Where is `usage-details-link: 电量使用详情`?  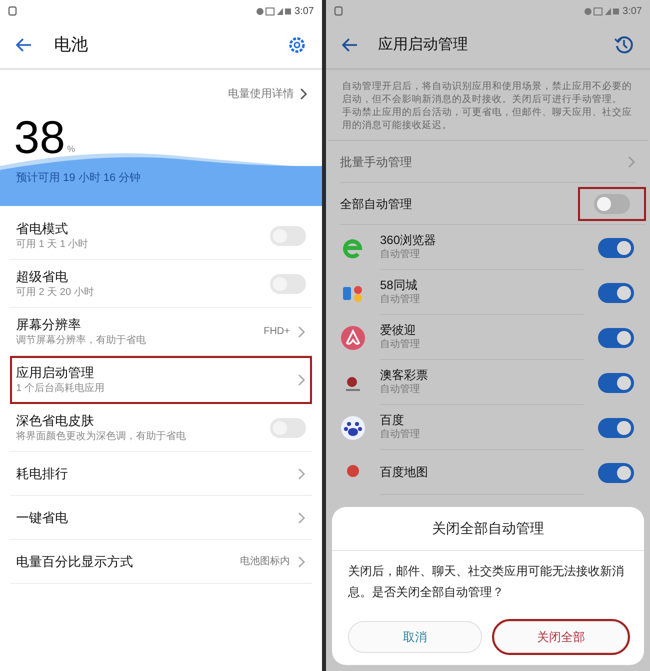
usage-details-link: 电量使用详情 is located at coordinates (268, 94).